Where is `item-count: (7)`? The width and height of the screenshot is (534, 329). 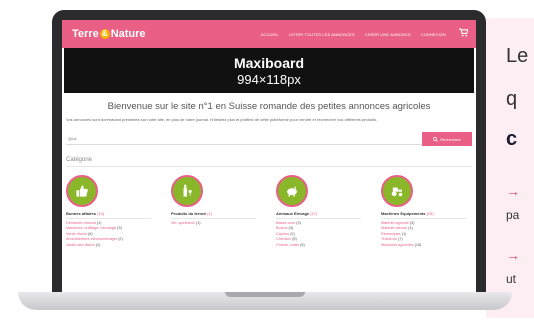 item-count: (7) is located at coordinates (400, 239).